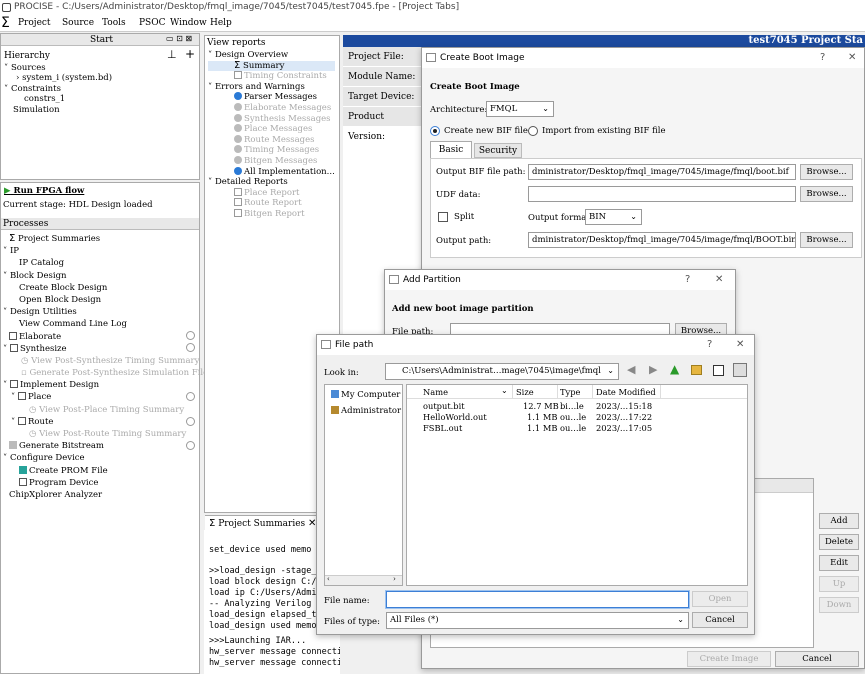  What do you see at coordinates (271, 161) in the screenshot?
I see `report-bitgen-messages: Bitgen Messages` at bounding box center [271, 161].